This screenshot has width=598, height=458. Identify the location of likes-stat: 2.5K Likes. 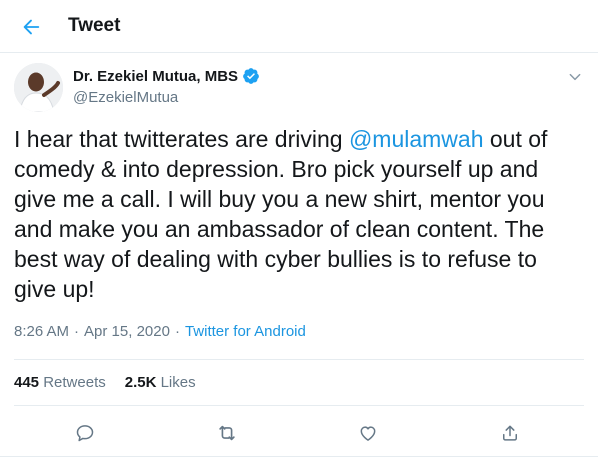
(160, 382).